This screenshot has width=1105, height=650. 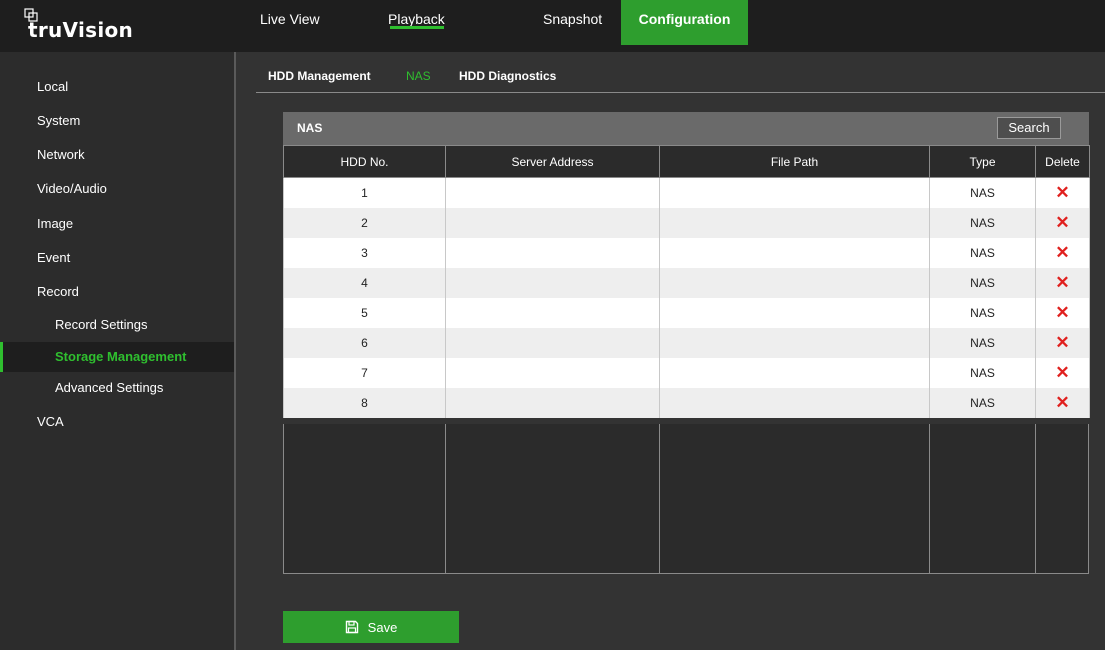 What do you see at coordinates (382, 627) in the screenshot?
I see `save-label: Save` at bounding box center [382, 627].